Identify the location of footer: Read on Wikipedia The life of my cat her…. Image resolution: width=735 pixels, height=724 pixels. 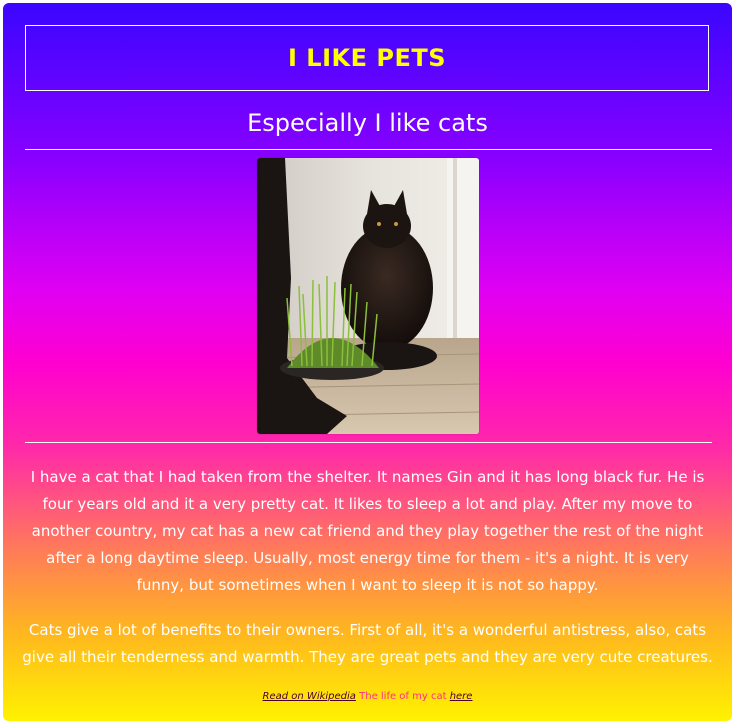
(367, 696).